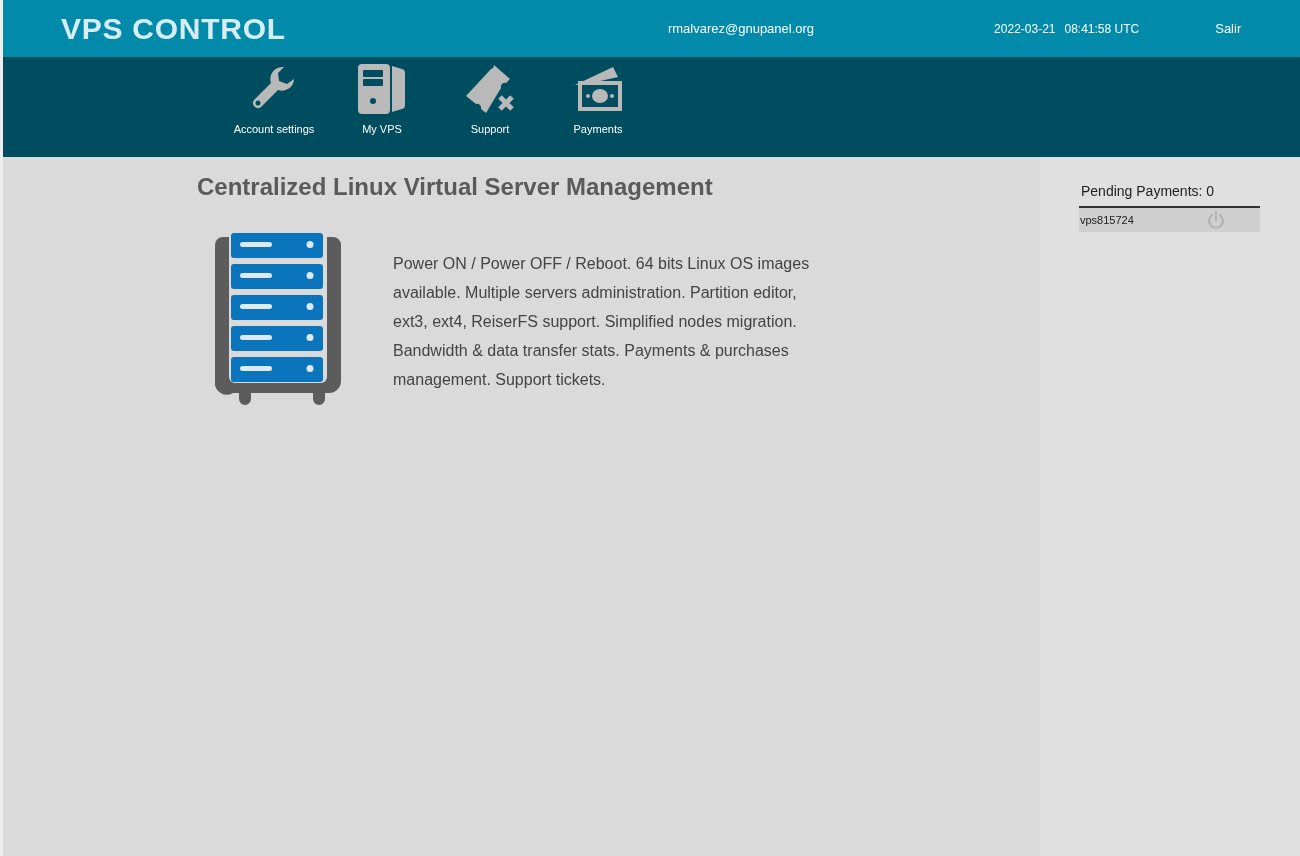  What do you see at coordinates (490, 89) in the screenshot?
I see `ticket-icon` at bounding box center [490, 89].